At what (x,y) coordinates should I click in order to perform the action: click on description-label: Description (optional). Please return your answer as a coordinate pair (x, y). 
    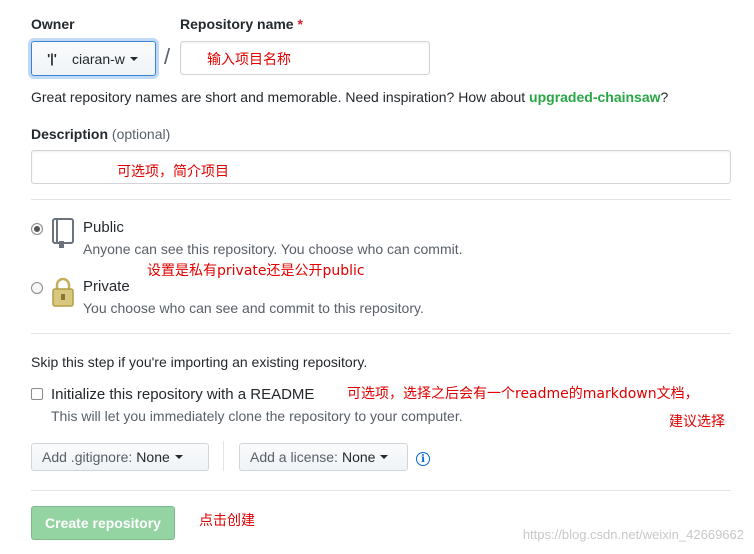
    Looking at the image, I should click on (100, 134).